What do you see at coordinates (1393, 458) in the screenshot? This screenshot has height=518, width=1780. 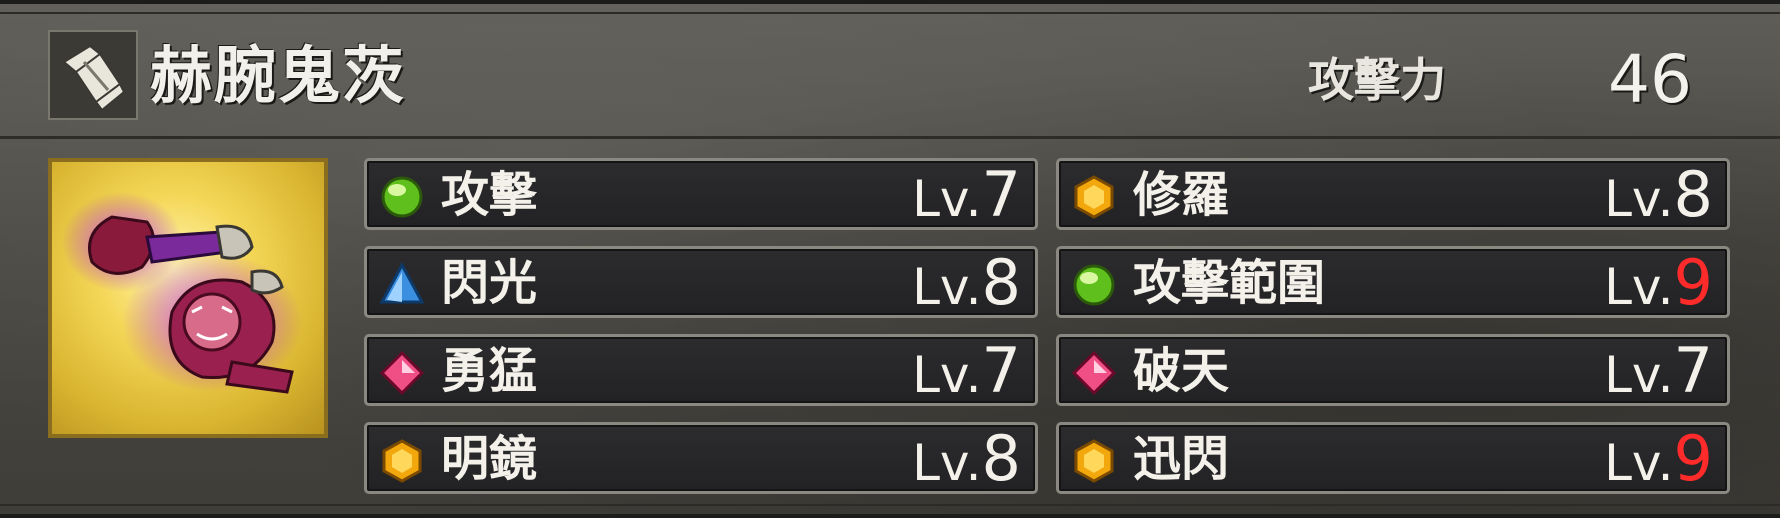 I see `skill-row: 迅閃 Lv.9` at bounding box center [1393, 458].